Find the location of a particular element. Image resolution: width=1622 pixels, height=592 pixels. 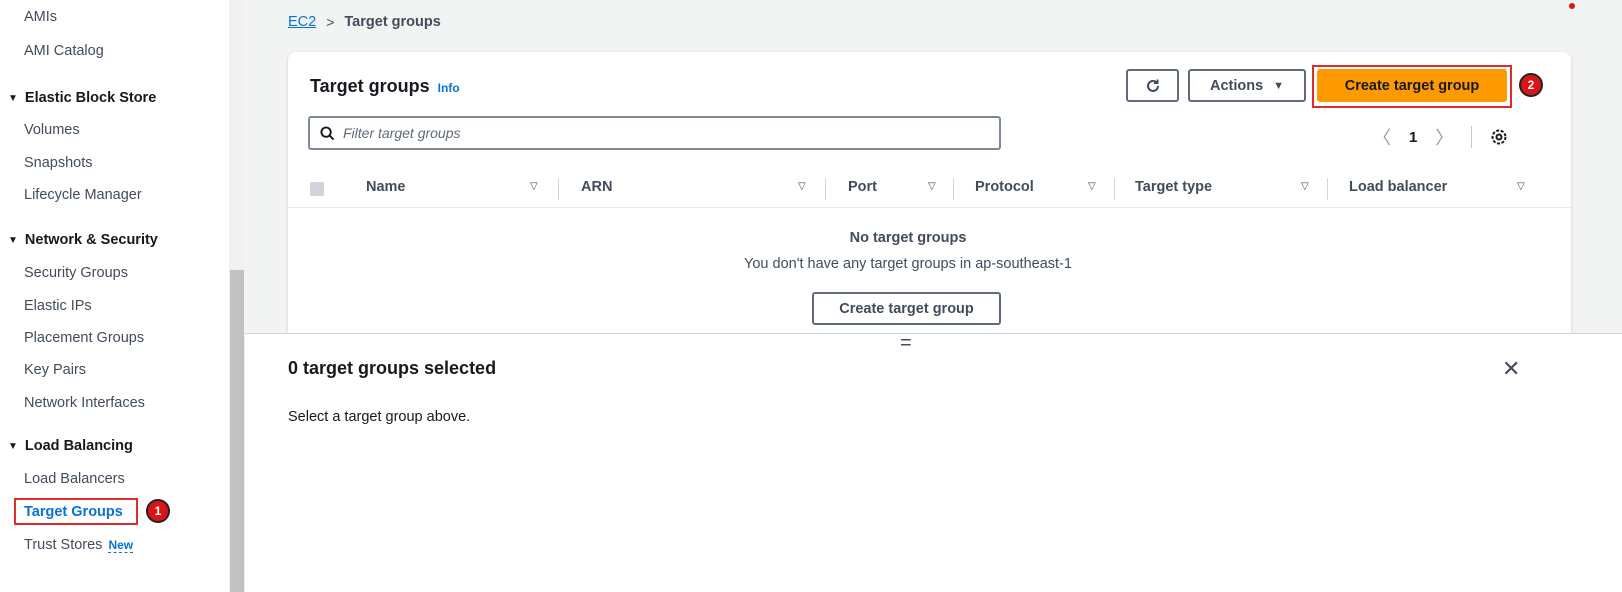

breadcrumb: EC2 > Target groups is located at coordinates (364, 22).